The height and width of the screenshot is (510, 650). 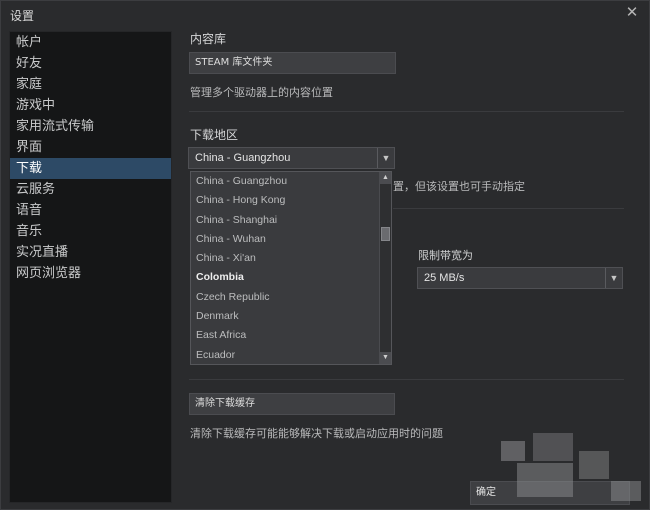 What do you see at coordinates (90, 210) in the screenshot?
I see `sidebar-item-voice: 语音` at bounding box center [90, 210].